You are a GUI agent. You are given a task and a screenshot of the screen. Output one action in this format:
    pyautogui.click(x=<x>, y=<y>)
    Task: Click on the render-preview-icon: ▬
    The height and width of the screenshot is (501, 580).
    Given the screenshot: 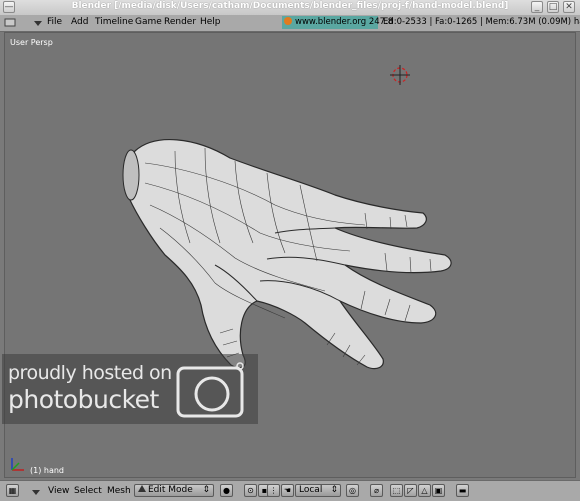 What is the action you would take?
    pyautogui.click(x=462, y=490)
    